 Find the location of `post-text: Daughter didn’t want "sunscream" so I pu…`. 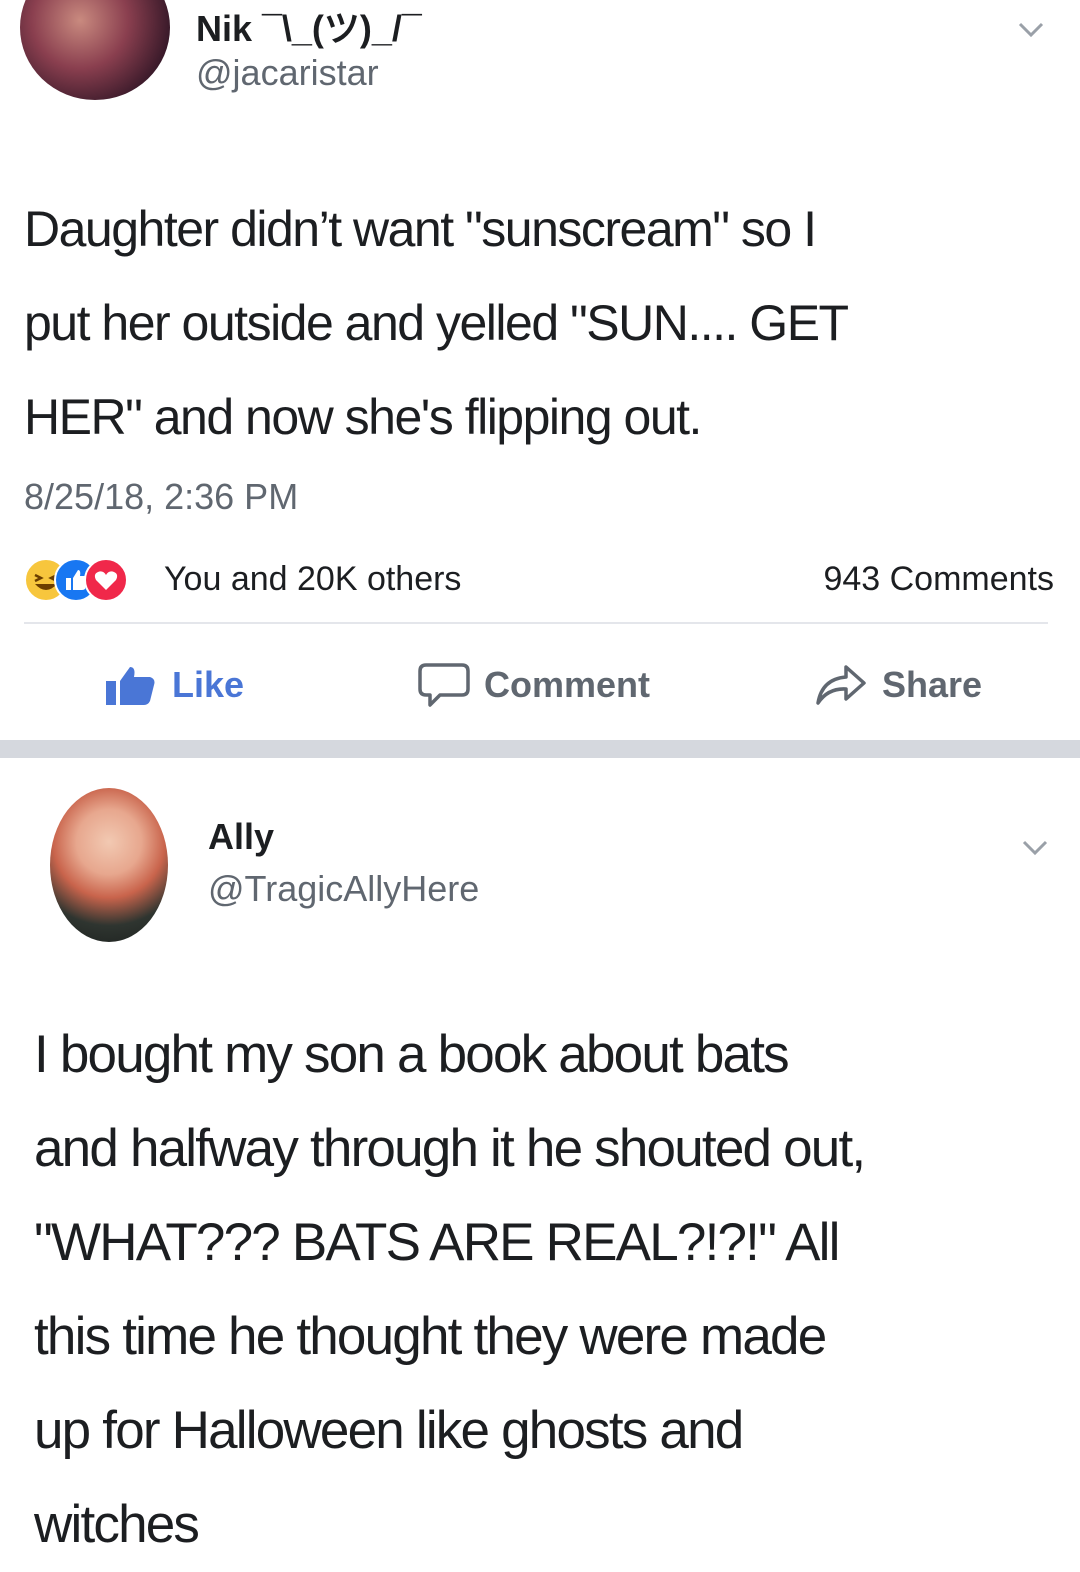

post-text: Daughter didn’t want "sunscream" so I pu… is located at coordinates (436, 323).